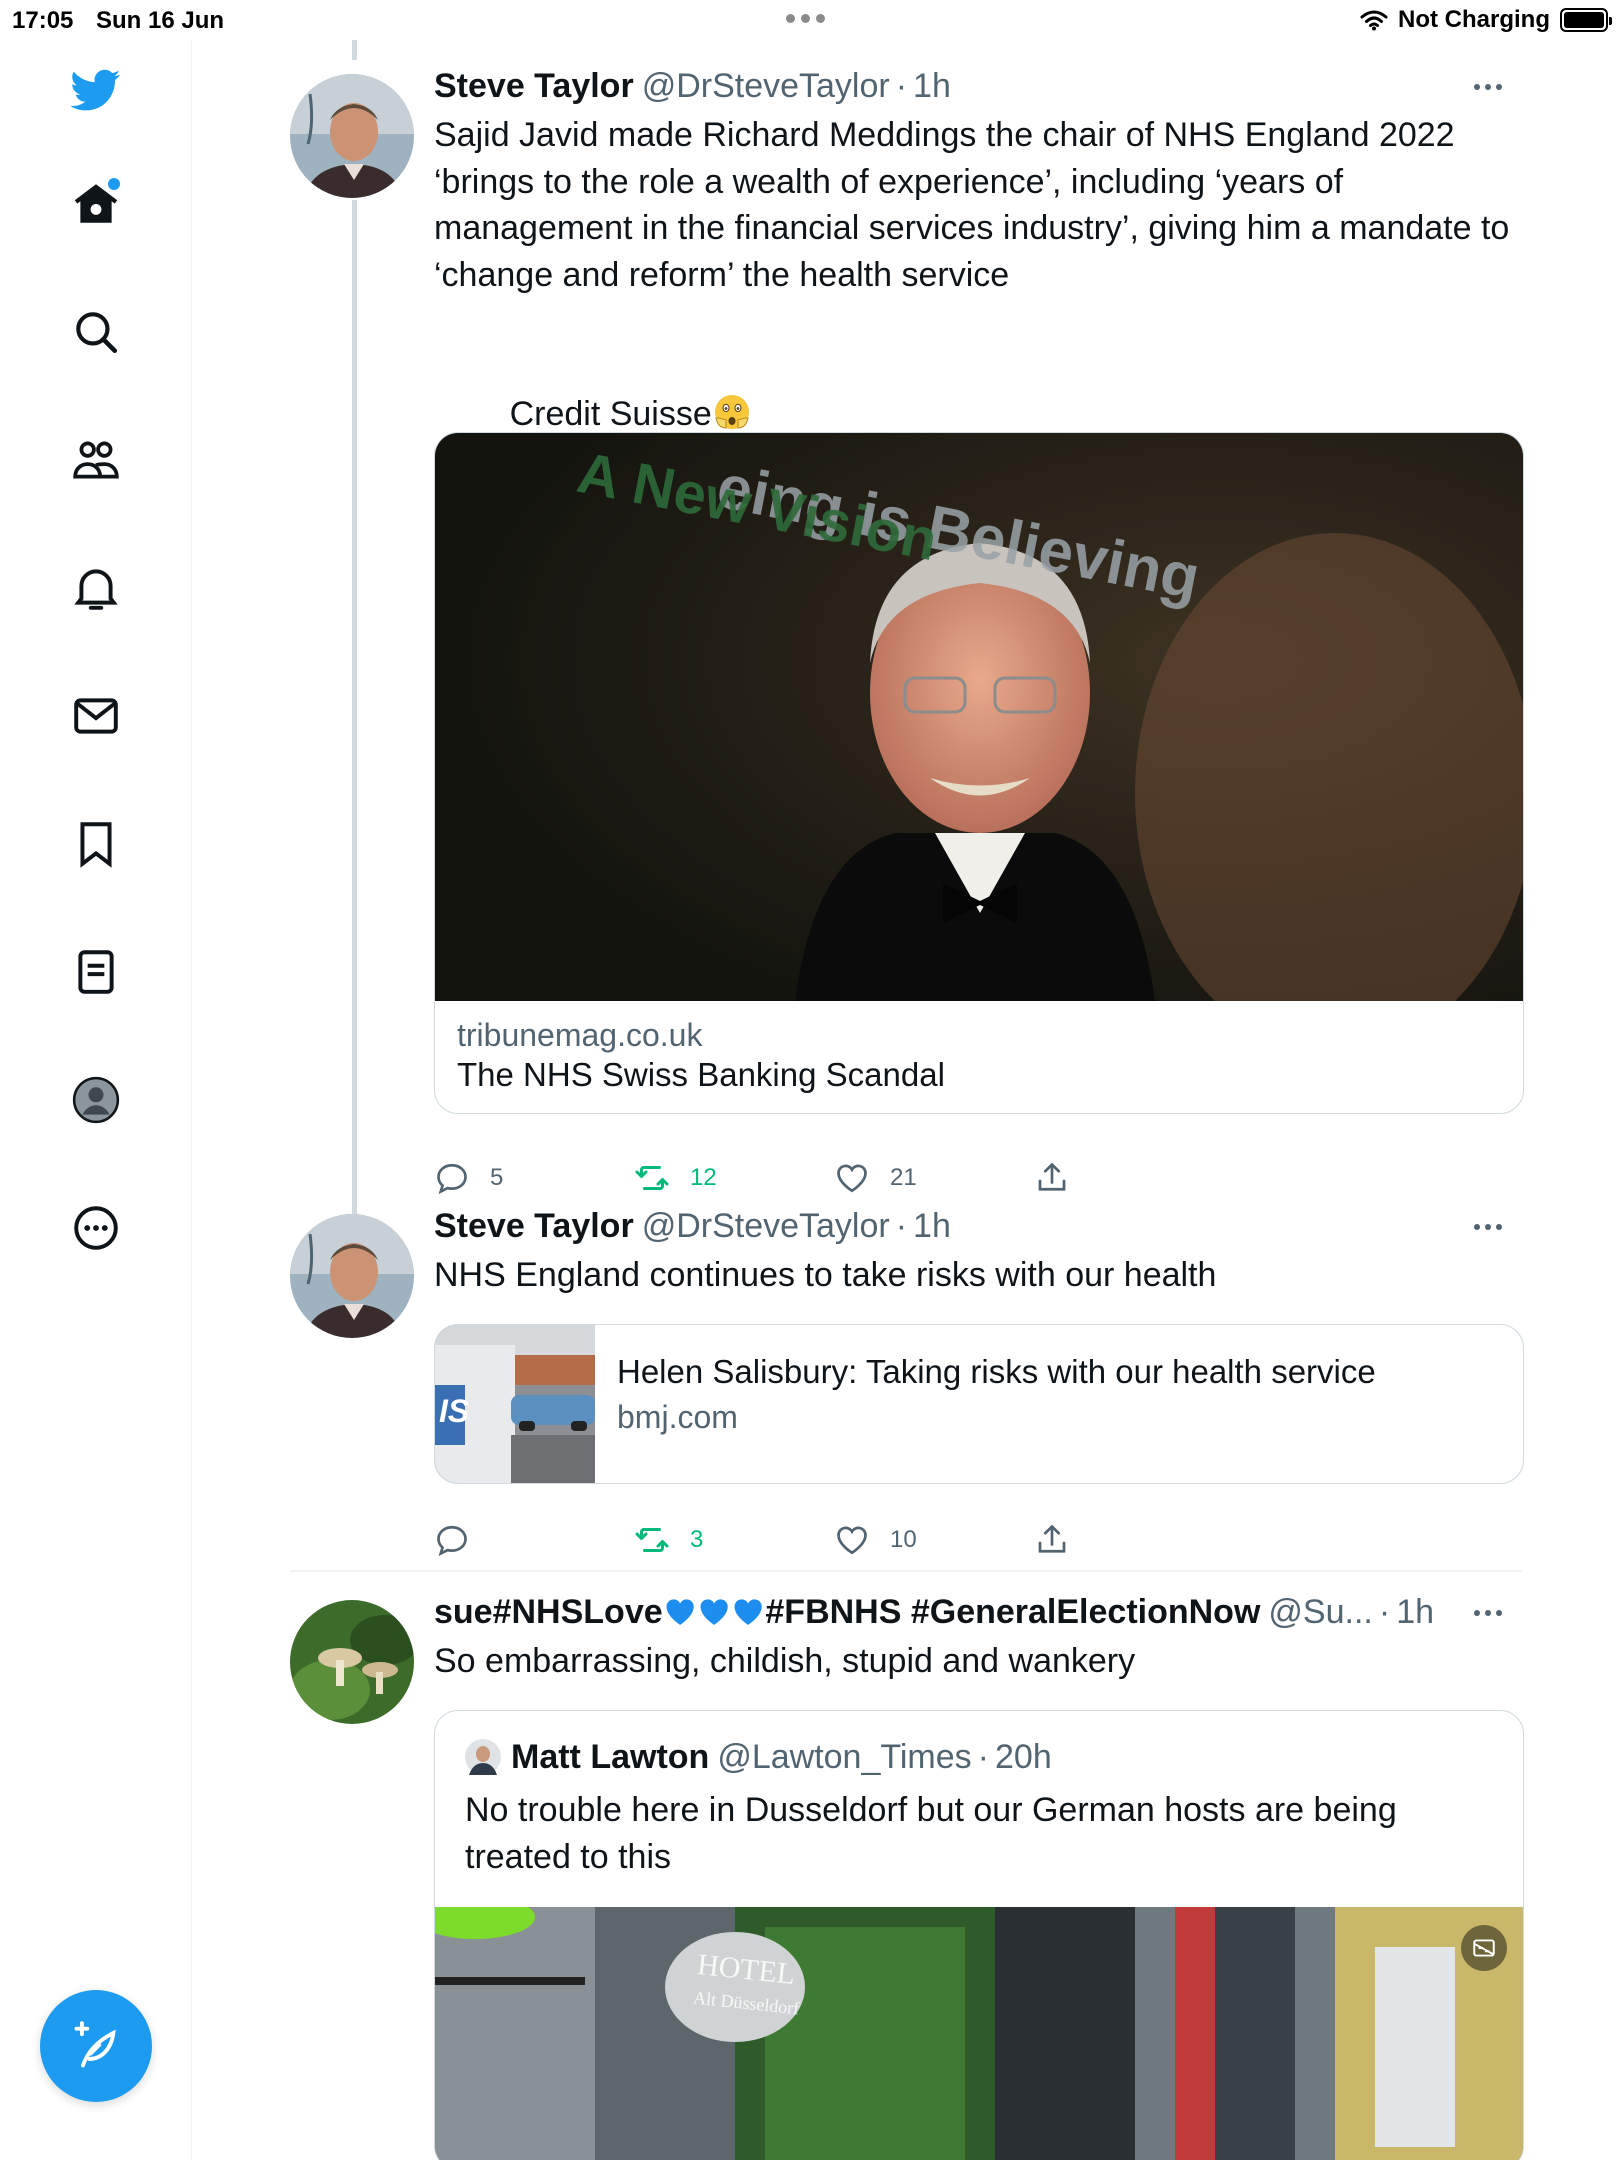 The height and width of the screenshot is (2160, 1620). I want to click on thread-line-top, so click(354, 50).